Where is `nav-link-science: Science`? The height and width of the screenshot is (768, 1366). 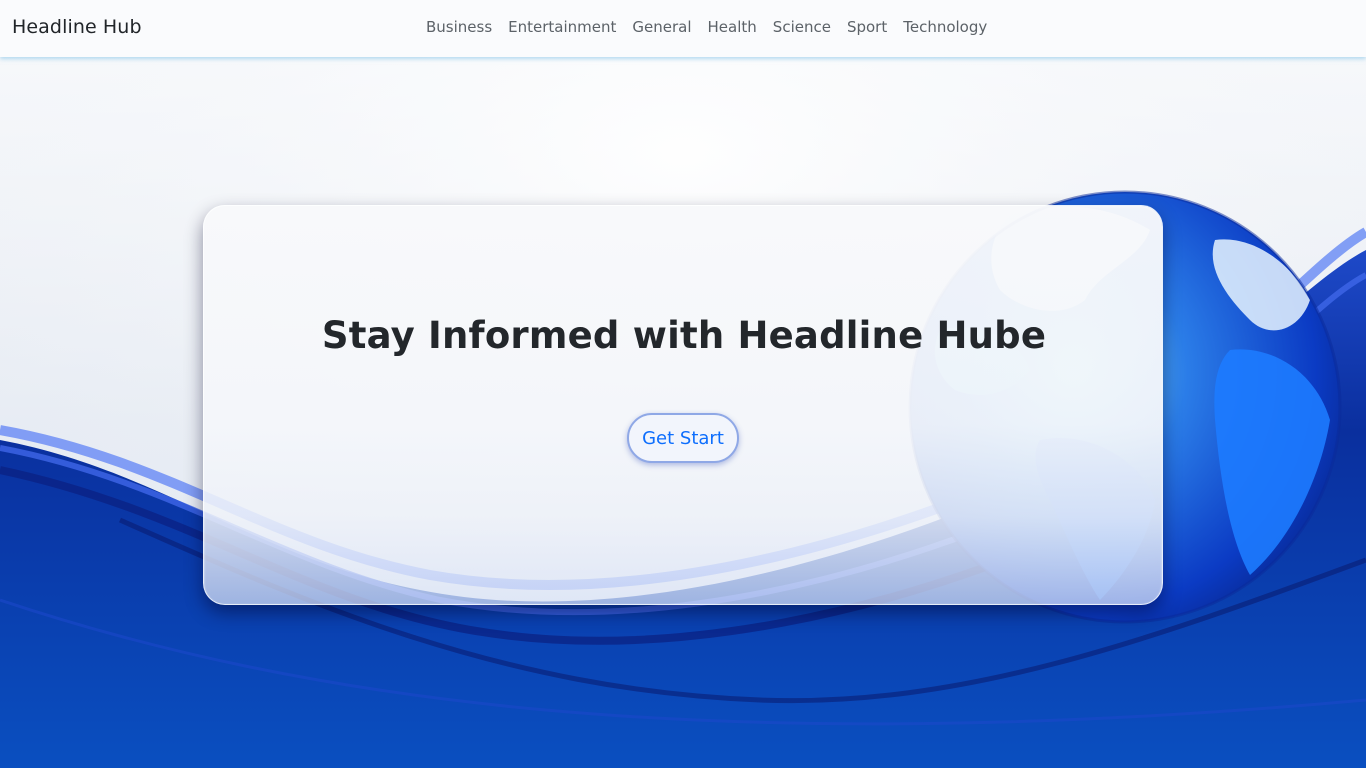
nav-link-science: Science is located at coordinates (802, 27).